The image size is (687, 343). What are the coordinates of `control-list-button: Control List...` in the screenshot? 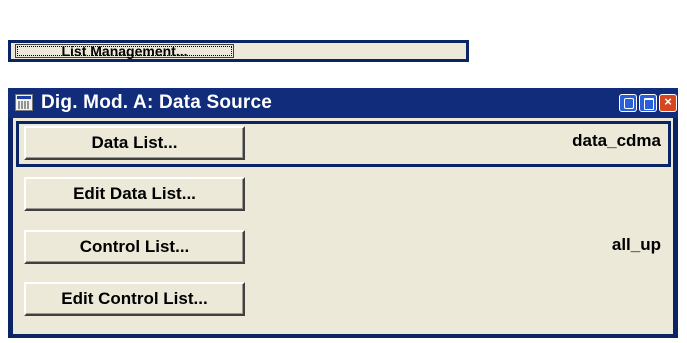 It's located at (134, 247).